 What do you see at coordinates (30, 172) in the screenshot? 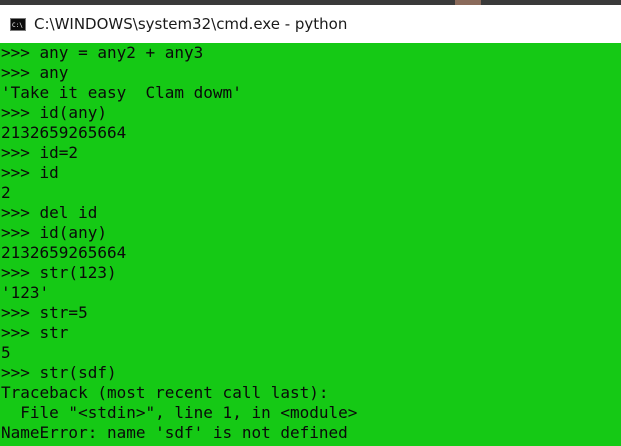
I see `console-line: >>> id` at bounding box center [30, 172].